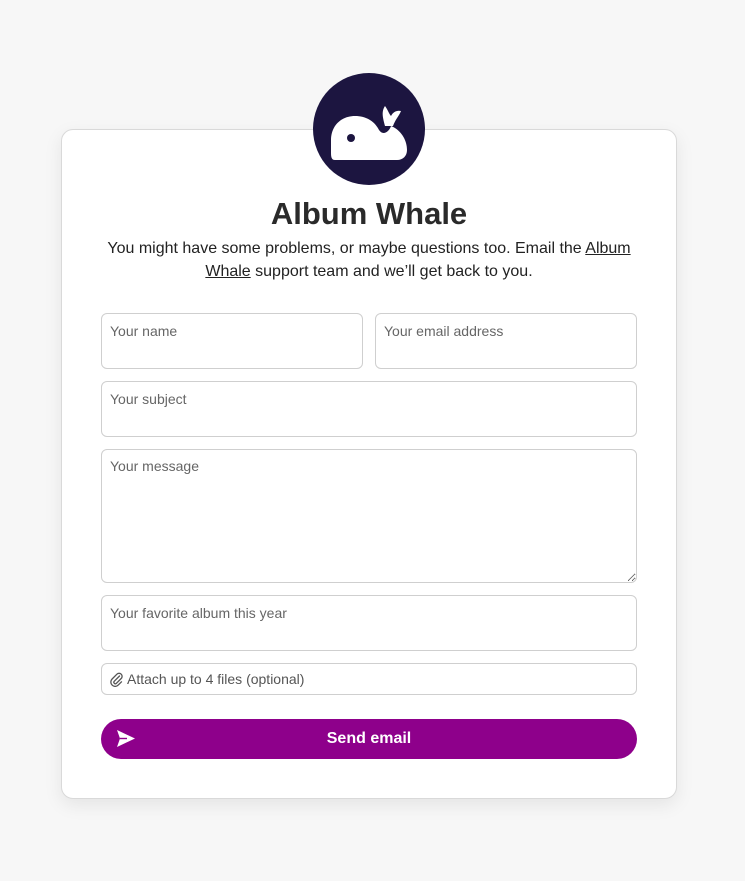 This screenshot has height=881, width=745. I want to click on intro-text-after: support team and we’ll get back to you., so click(391, 271).